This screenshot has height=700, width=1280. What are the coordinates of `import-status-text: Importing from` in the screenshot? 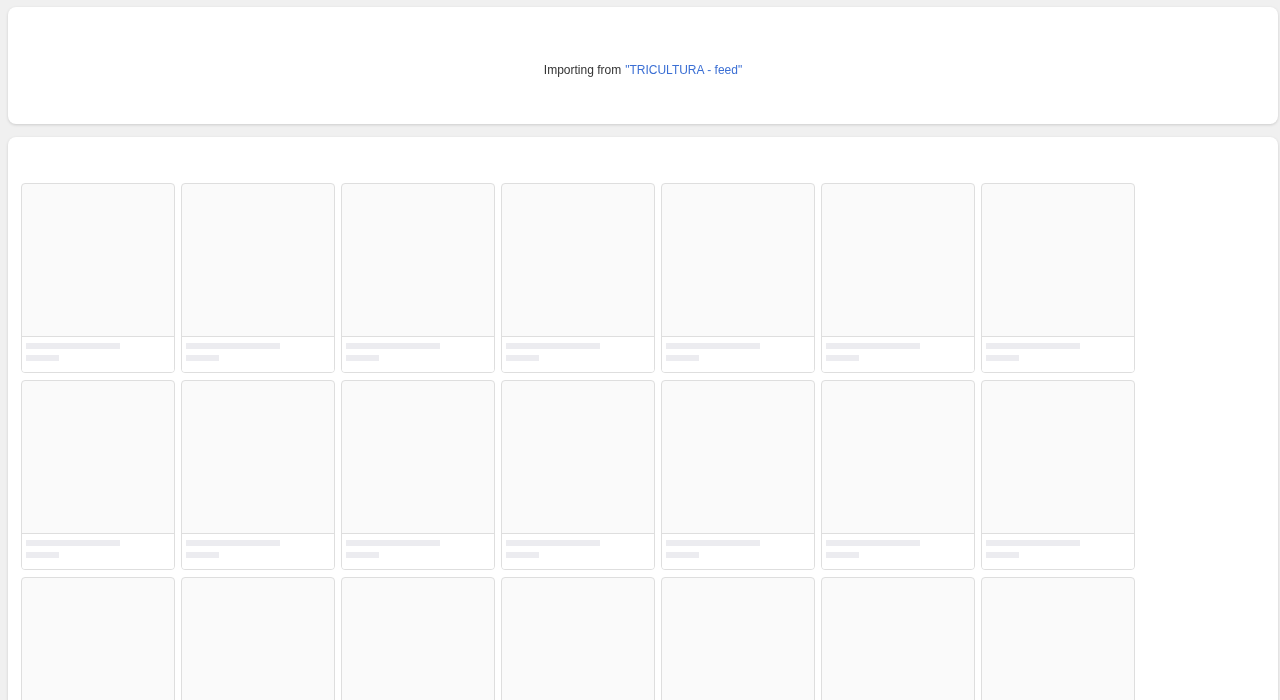 It's located at (582, 69).